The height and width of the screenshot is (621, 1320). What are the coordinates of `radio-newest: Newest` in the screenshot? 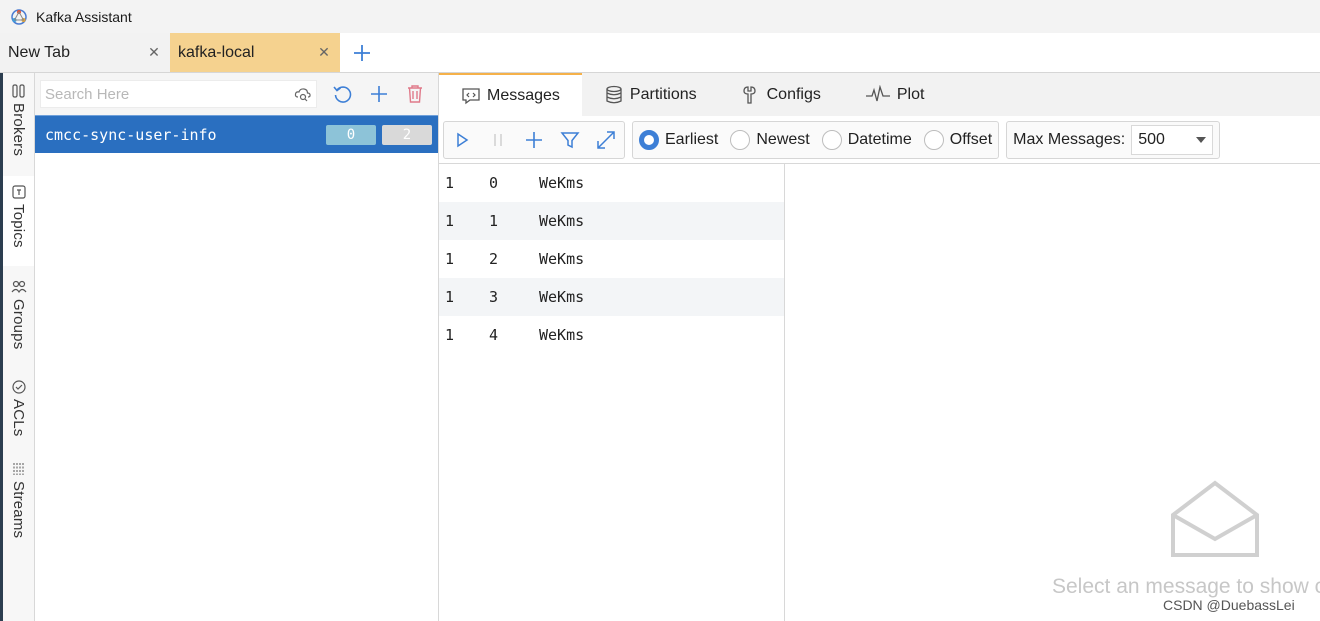 It's located at (769, 139).